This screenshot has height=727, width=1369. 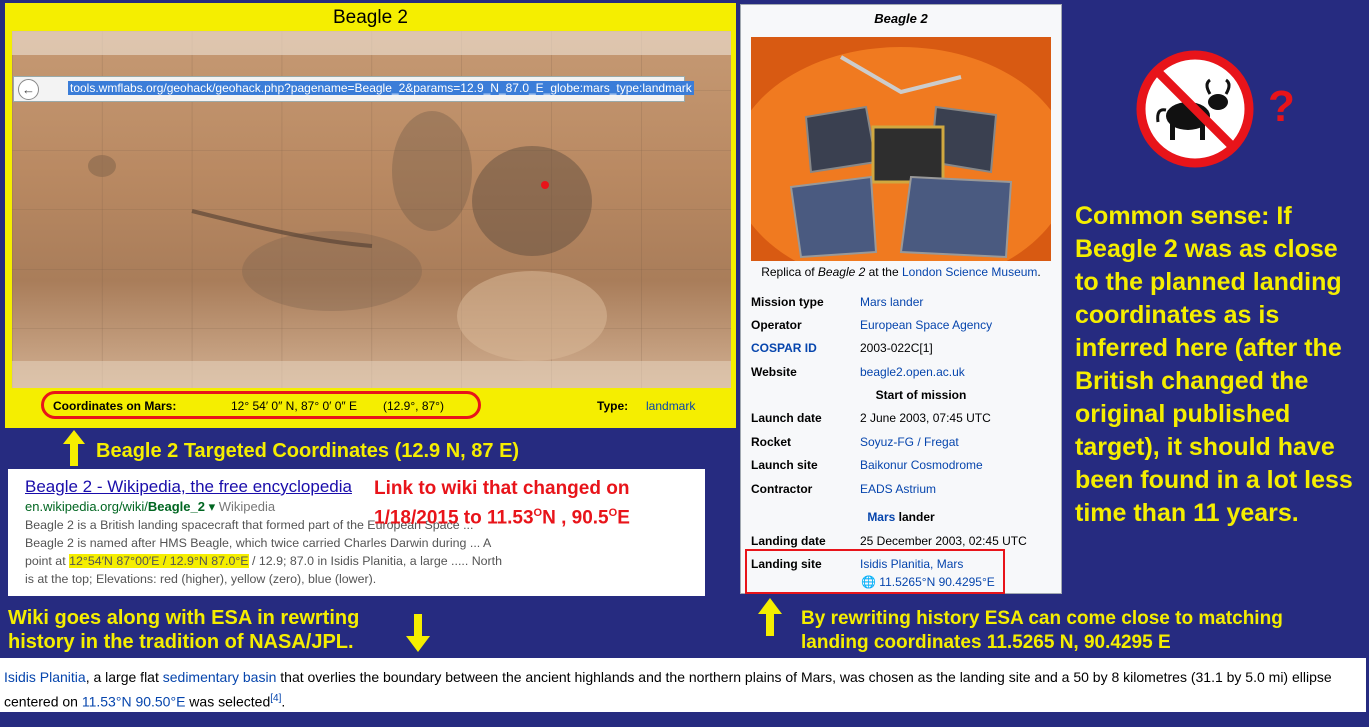 I want to click on link-note-part-b: N , 90.5, so click(x=575, y=518).